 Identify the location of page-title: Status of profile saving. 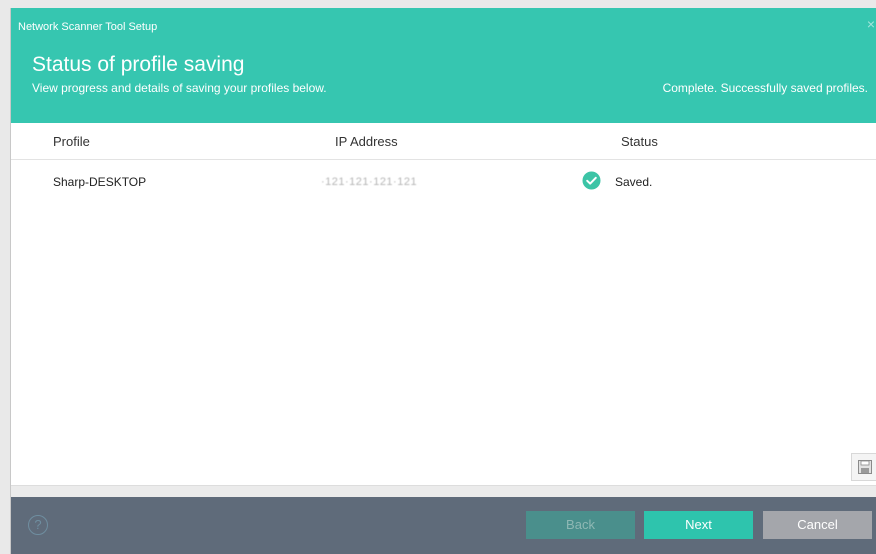
(138, 64).